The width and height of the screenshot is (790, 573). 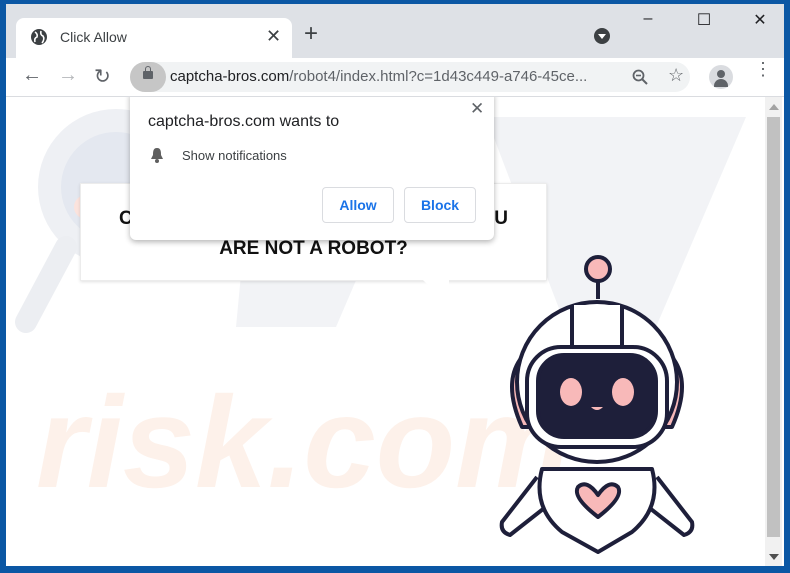 I want to click on tab-strip: Click Allow ✕ + – ☐ ✕, so click(x=395, y=31).